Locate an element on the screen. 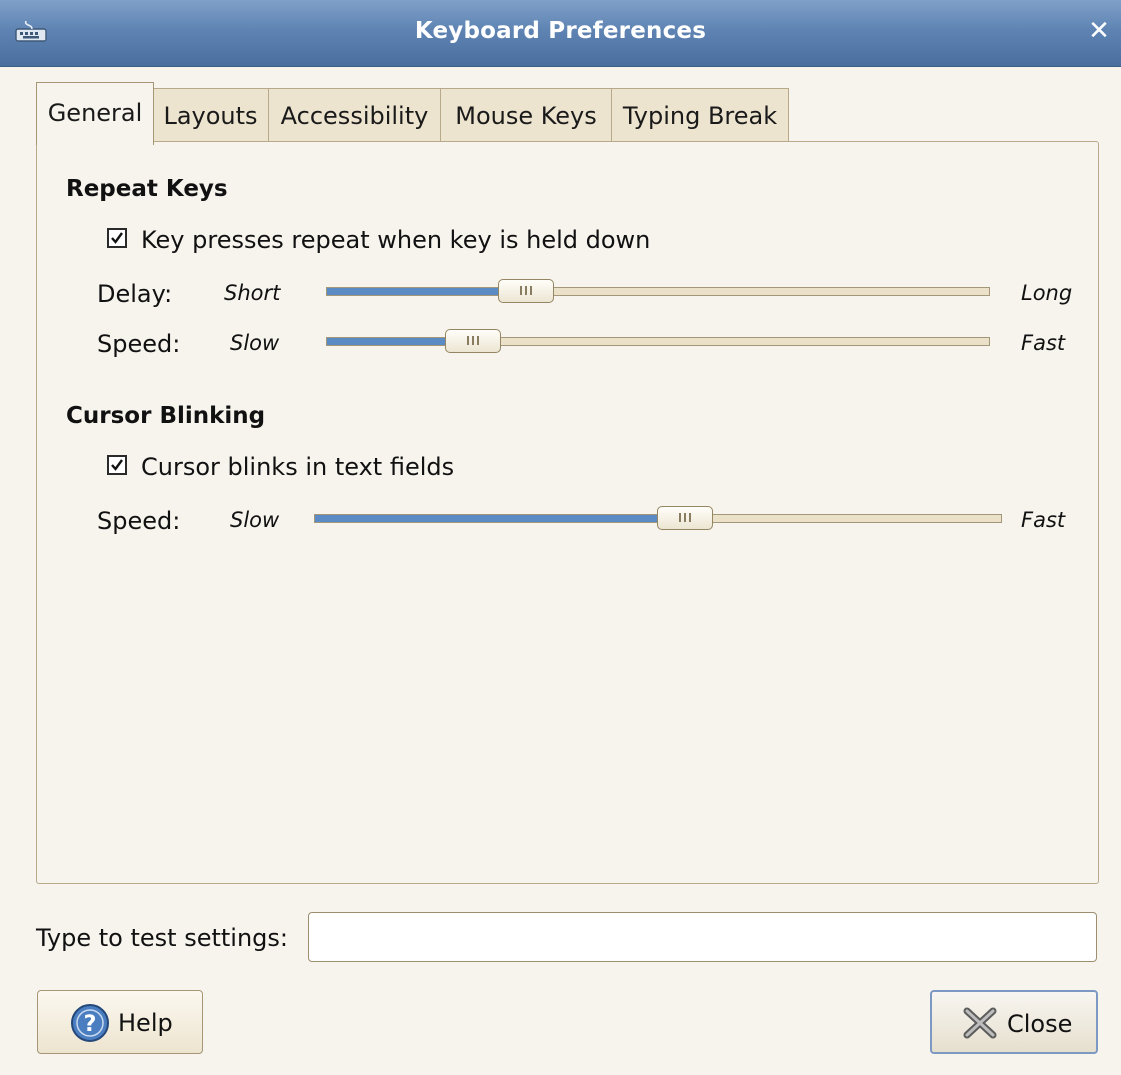 The image size is (1121, 1075). tab-mouse-keys: Mouse Keys is located at coordinates (526, 115).